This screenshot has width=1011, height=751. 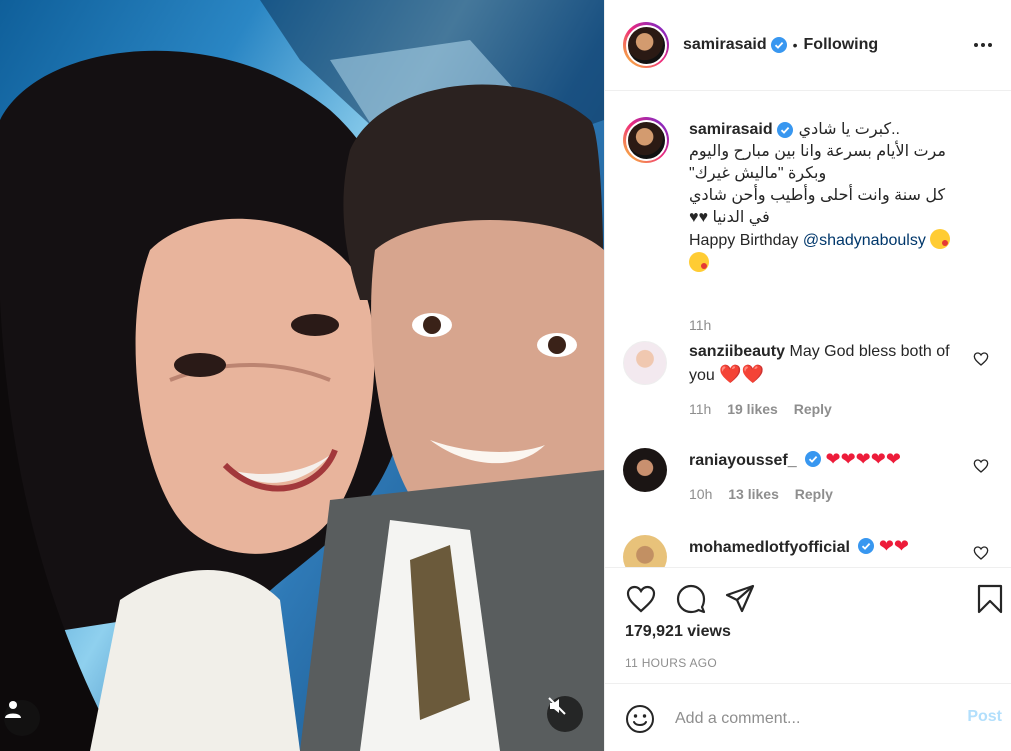 I want to click on comment-likes: 13 likes, so click(x=753, y=494).